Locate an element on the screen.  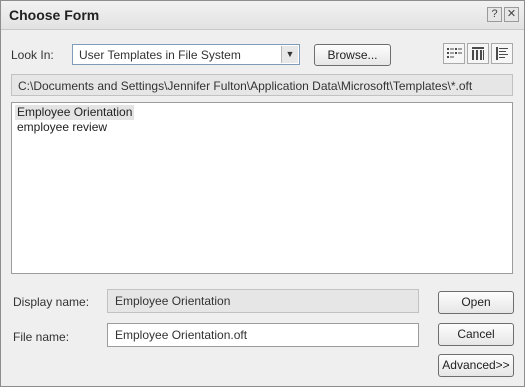
look-in-select: User Templates in File System ▼ is located at coordinates (186, 54).